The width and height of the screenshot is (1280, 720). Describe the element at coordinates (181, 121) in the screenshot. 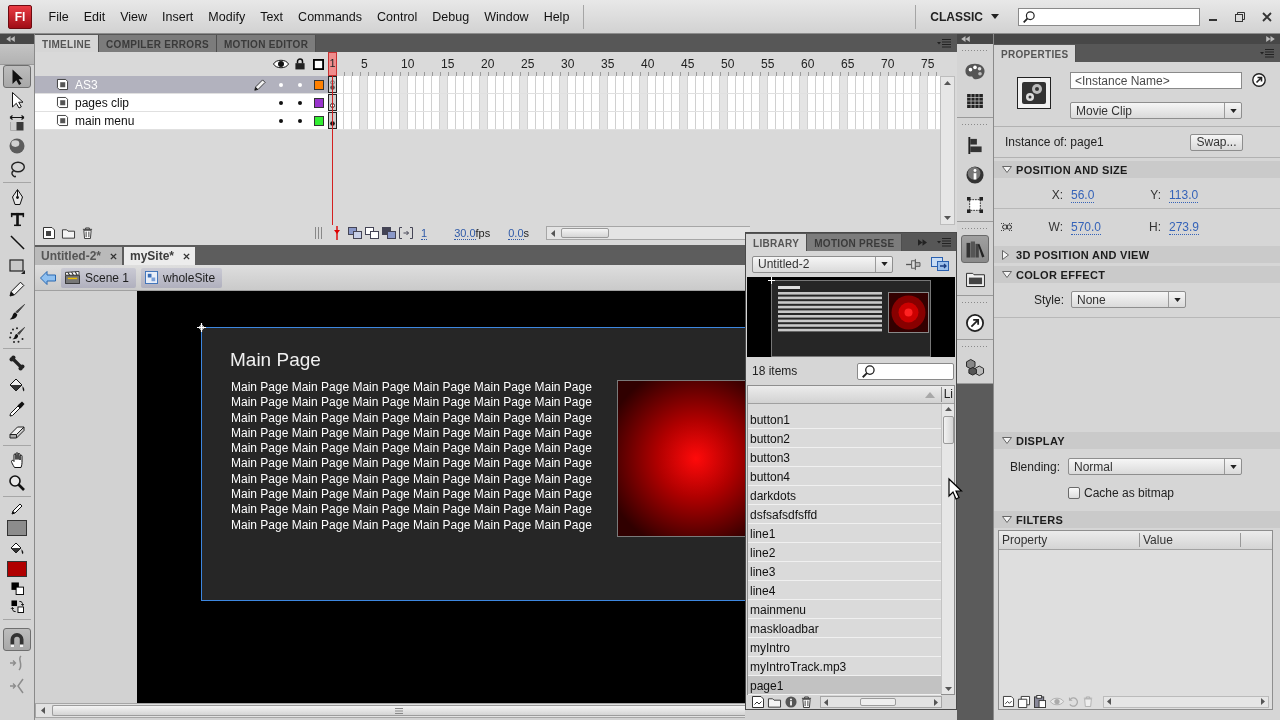

I see `layer-row: main menu` at that location.